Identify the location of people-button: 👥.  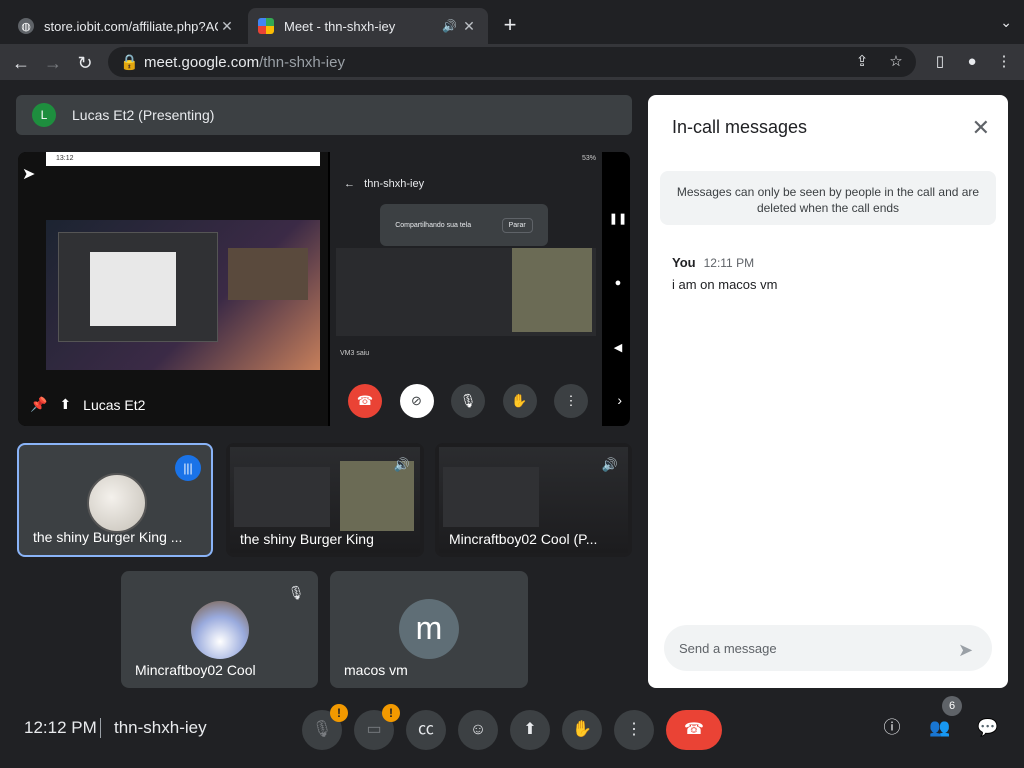
(940, 728).